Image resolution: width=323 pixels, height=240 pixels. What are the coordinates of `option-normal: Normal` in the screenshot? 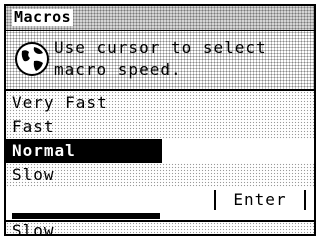 It's located at (84, 151).